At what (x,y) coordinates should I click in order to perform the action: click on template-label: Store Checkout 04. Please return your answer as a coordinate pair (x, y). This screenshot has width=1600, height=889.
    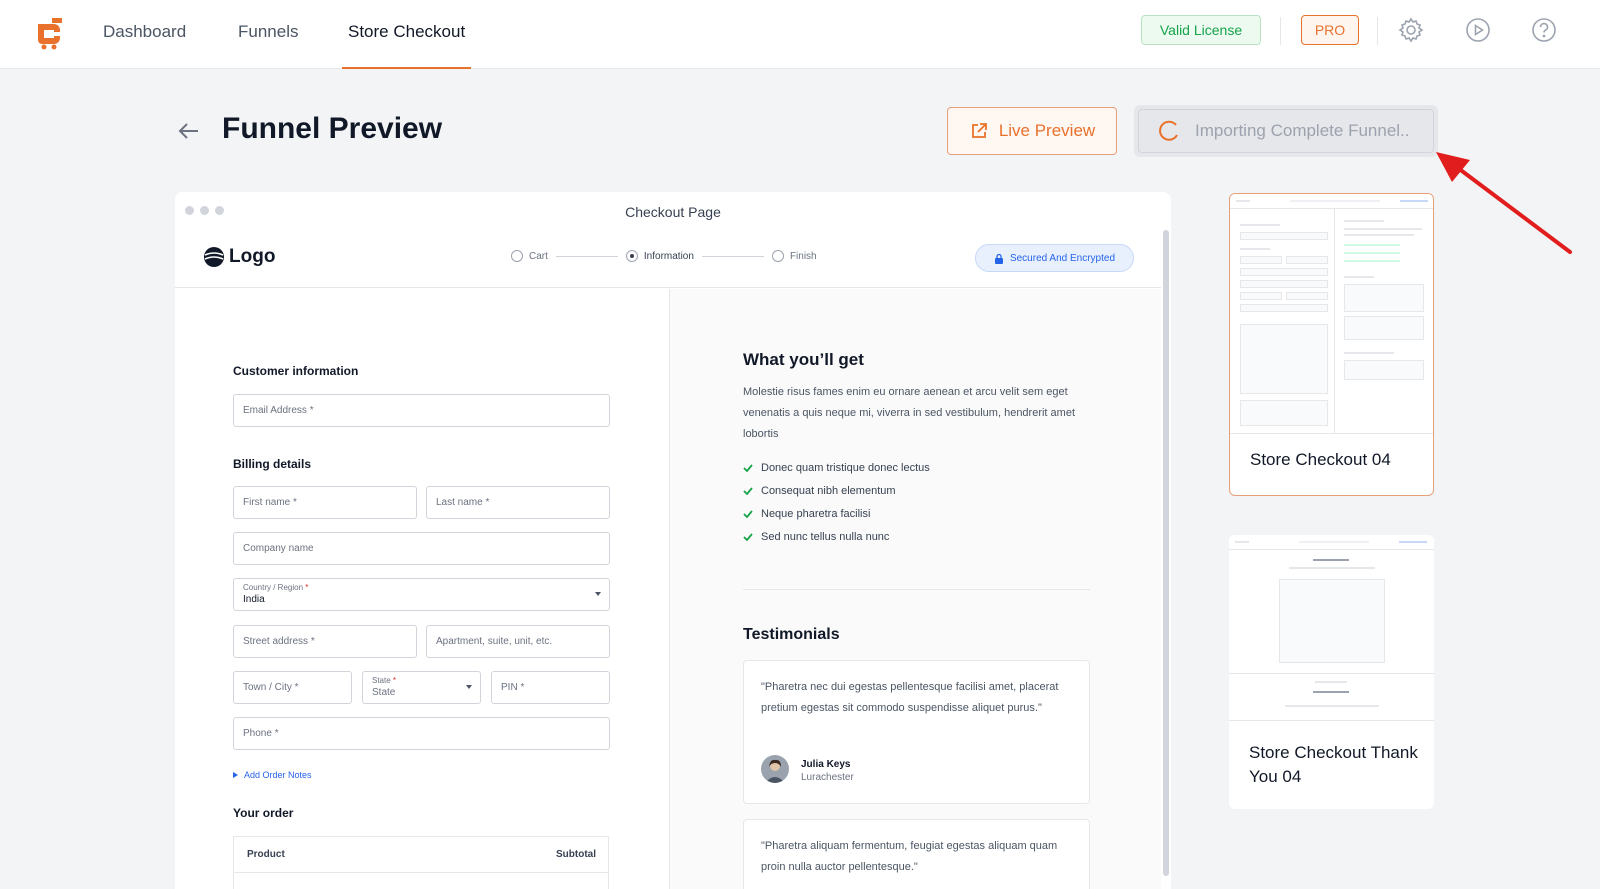
    Looking at the image, I should click on (1320, 459).